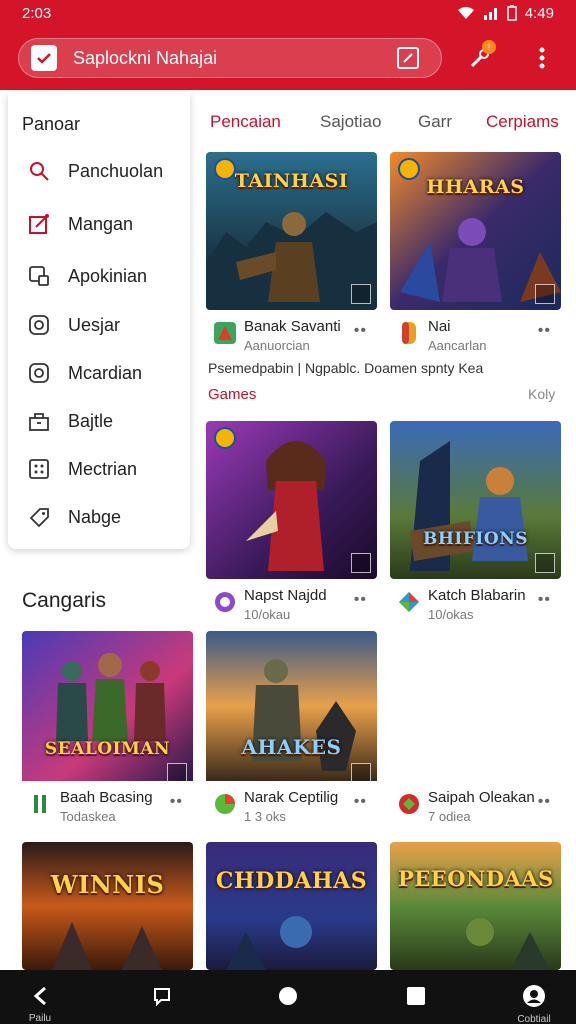  I want to click on game-subtitle: 1 3 oks, so click(265, 816).